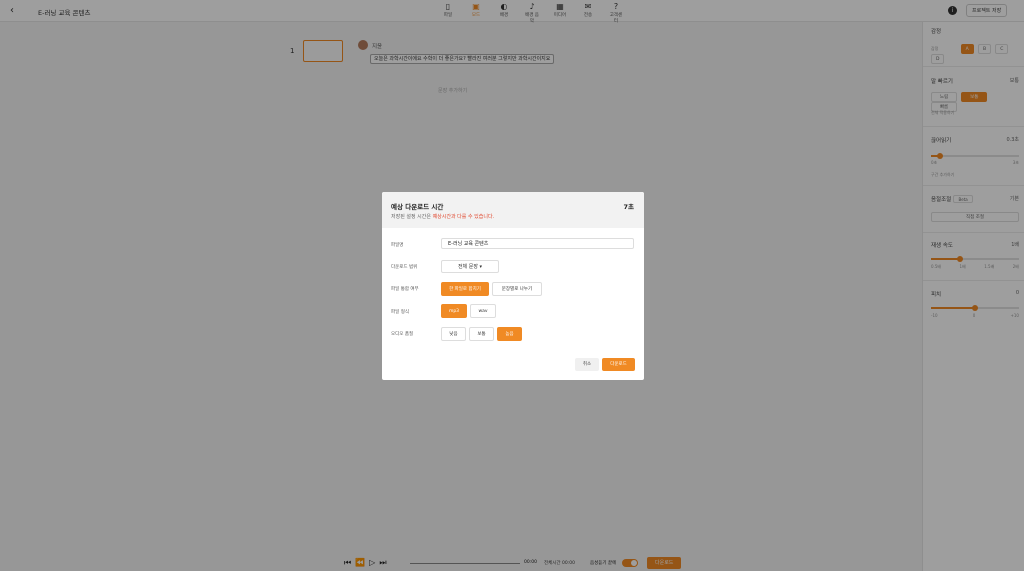  What do you see at coordinates (405, 289) in the screenshot?
I see `merge-label: 파일 통합 여부` at bounding box center [405, 289].